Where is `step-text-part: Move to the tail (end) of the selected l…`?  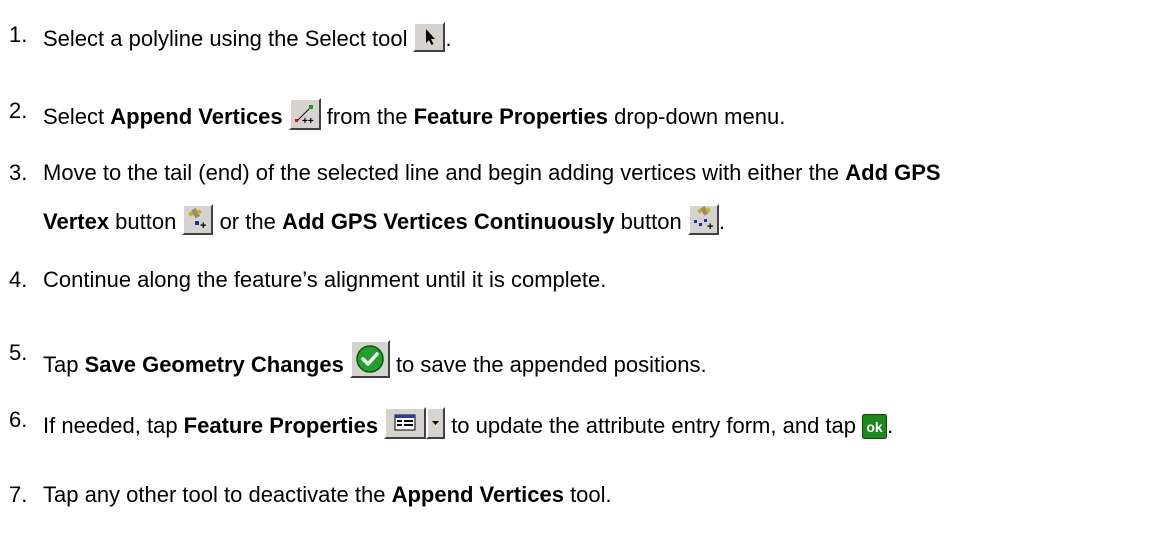
step-text-part: Move to the tail (end) of the selected l… is located at coordinates (444, 172).